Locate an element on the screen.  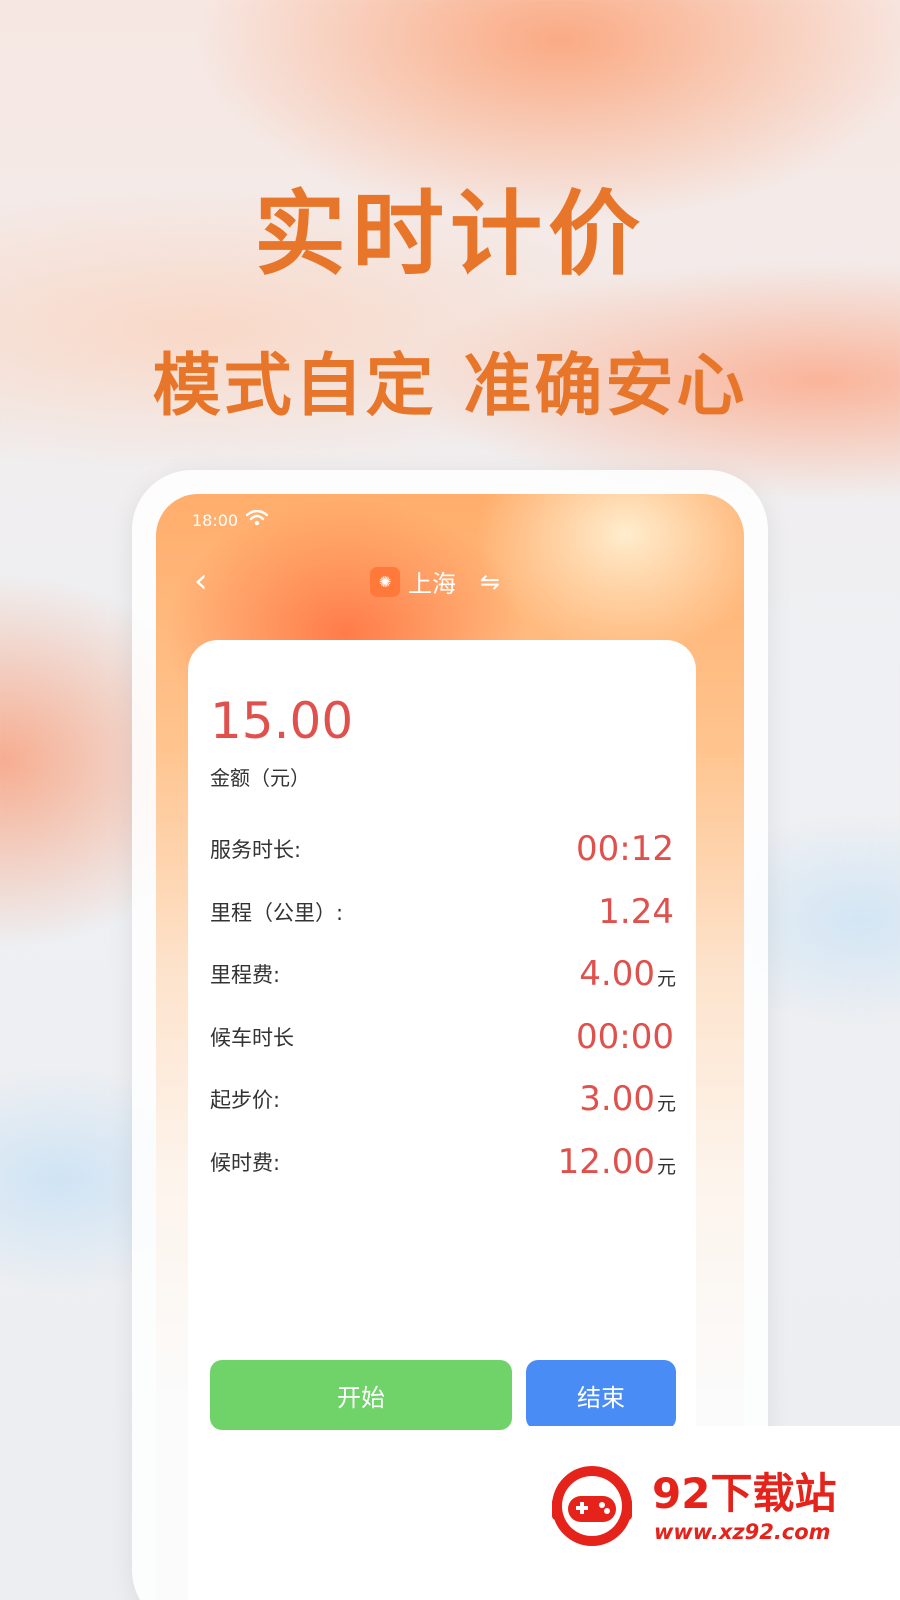
status-bar: 18:00 is located at coordinates (230, 519).